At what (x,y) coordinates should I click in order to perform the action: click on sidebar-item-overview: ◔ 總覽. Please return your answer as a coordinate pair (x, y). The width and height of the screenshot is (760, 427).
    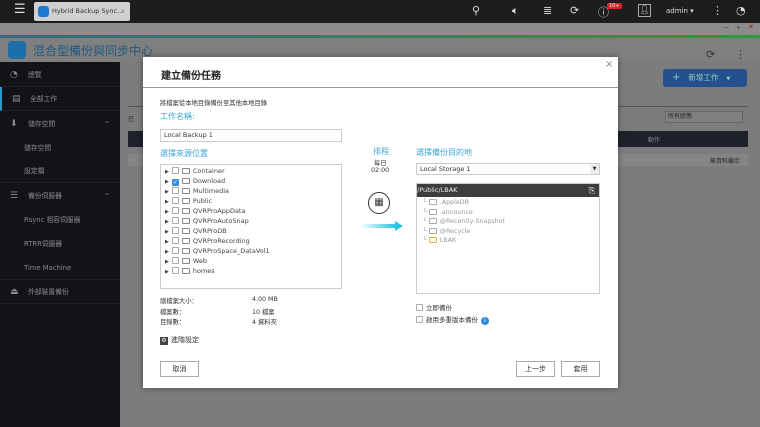
    Looking at the image, I should click on (60, 75).